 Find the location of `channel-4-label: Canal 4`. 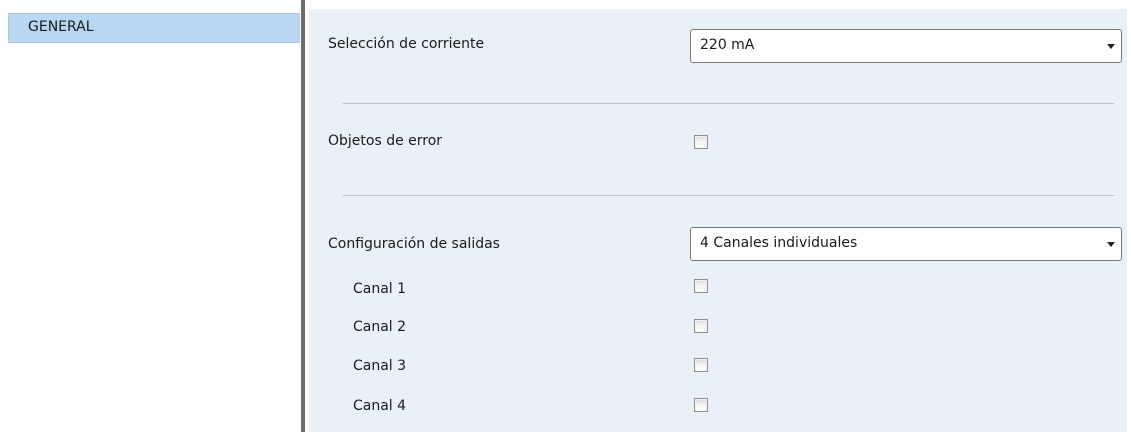

channel-4-label: Canal 4 is located at coordinates (380, 406).